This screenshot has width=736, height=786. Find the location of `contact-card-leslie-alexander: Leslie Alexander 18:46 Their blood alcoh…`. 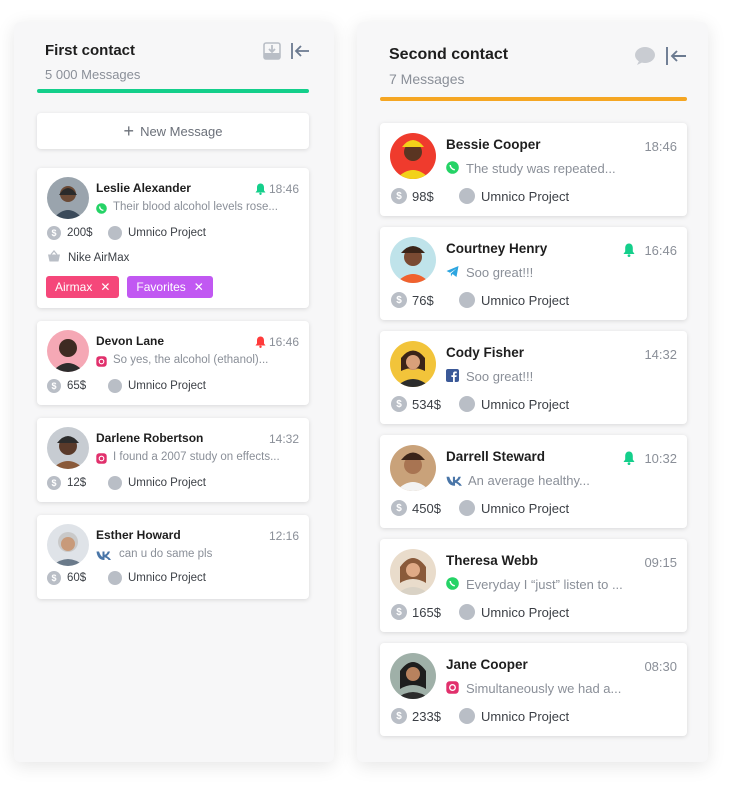

contact-card-leslie-alexander: Leslie Alexander 18:46 Their blood alcoh… is located at coordinates (173, 238).